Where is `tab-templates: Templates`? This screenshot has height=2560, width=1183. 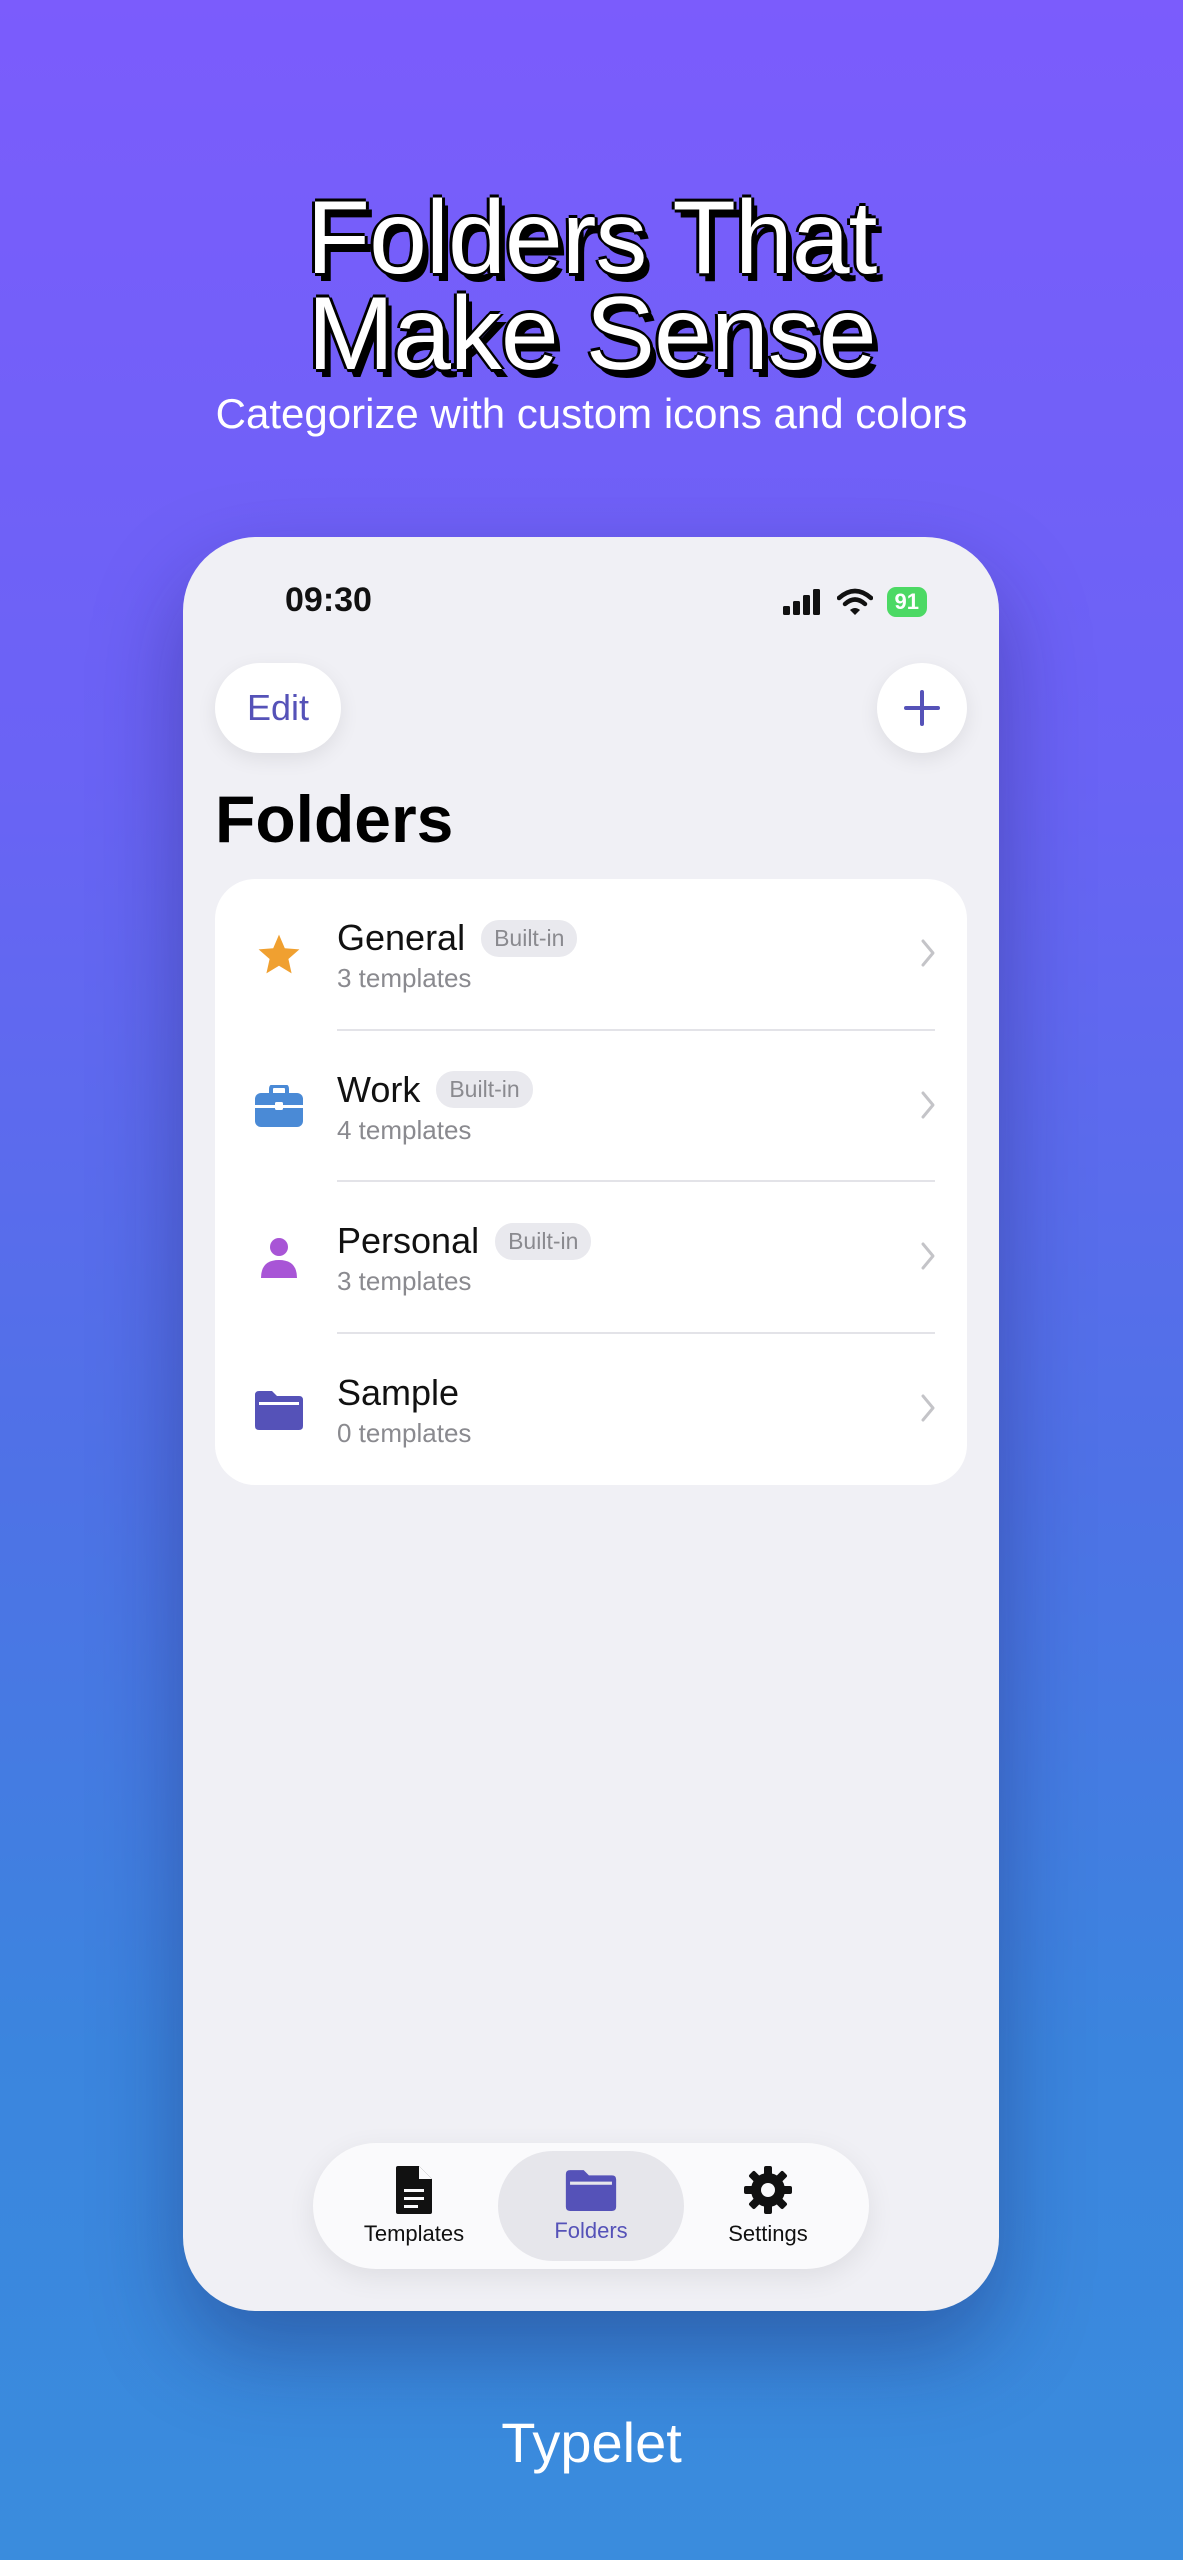 tab-templates: Templates is located at coordinates (414, 2206).